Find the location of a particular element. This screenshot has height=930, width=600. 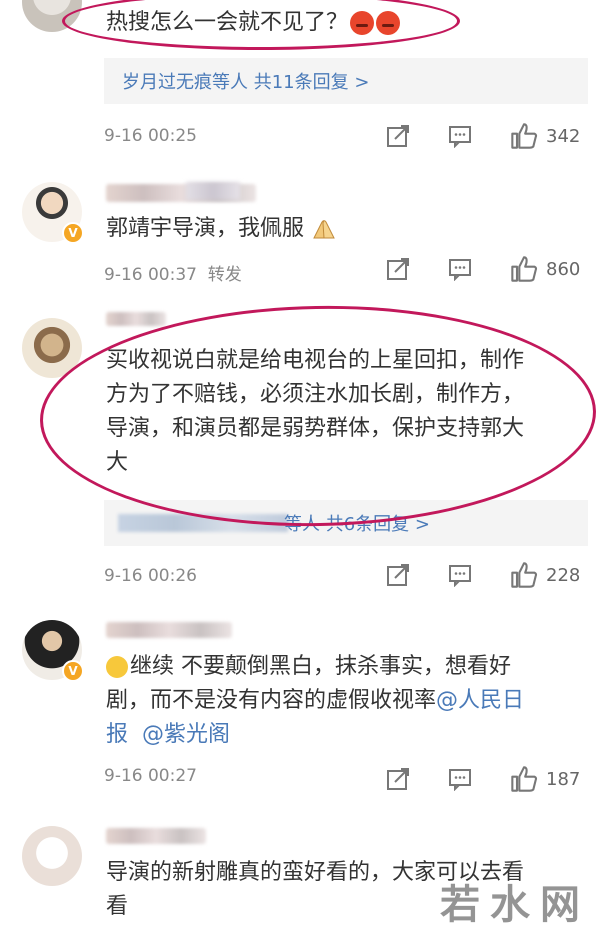

like-count: 228 is located at coordinates (563, 575).